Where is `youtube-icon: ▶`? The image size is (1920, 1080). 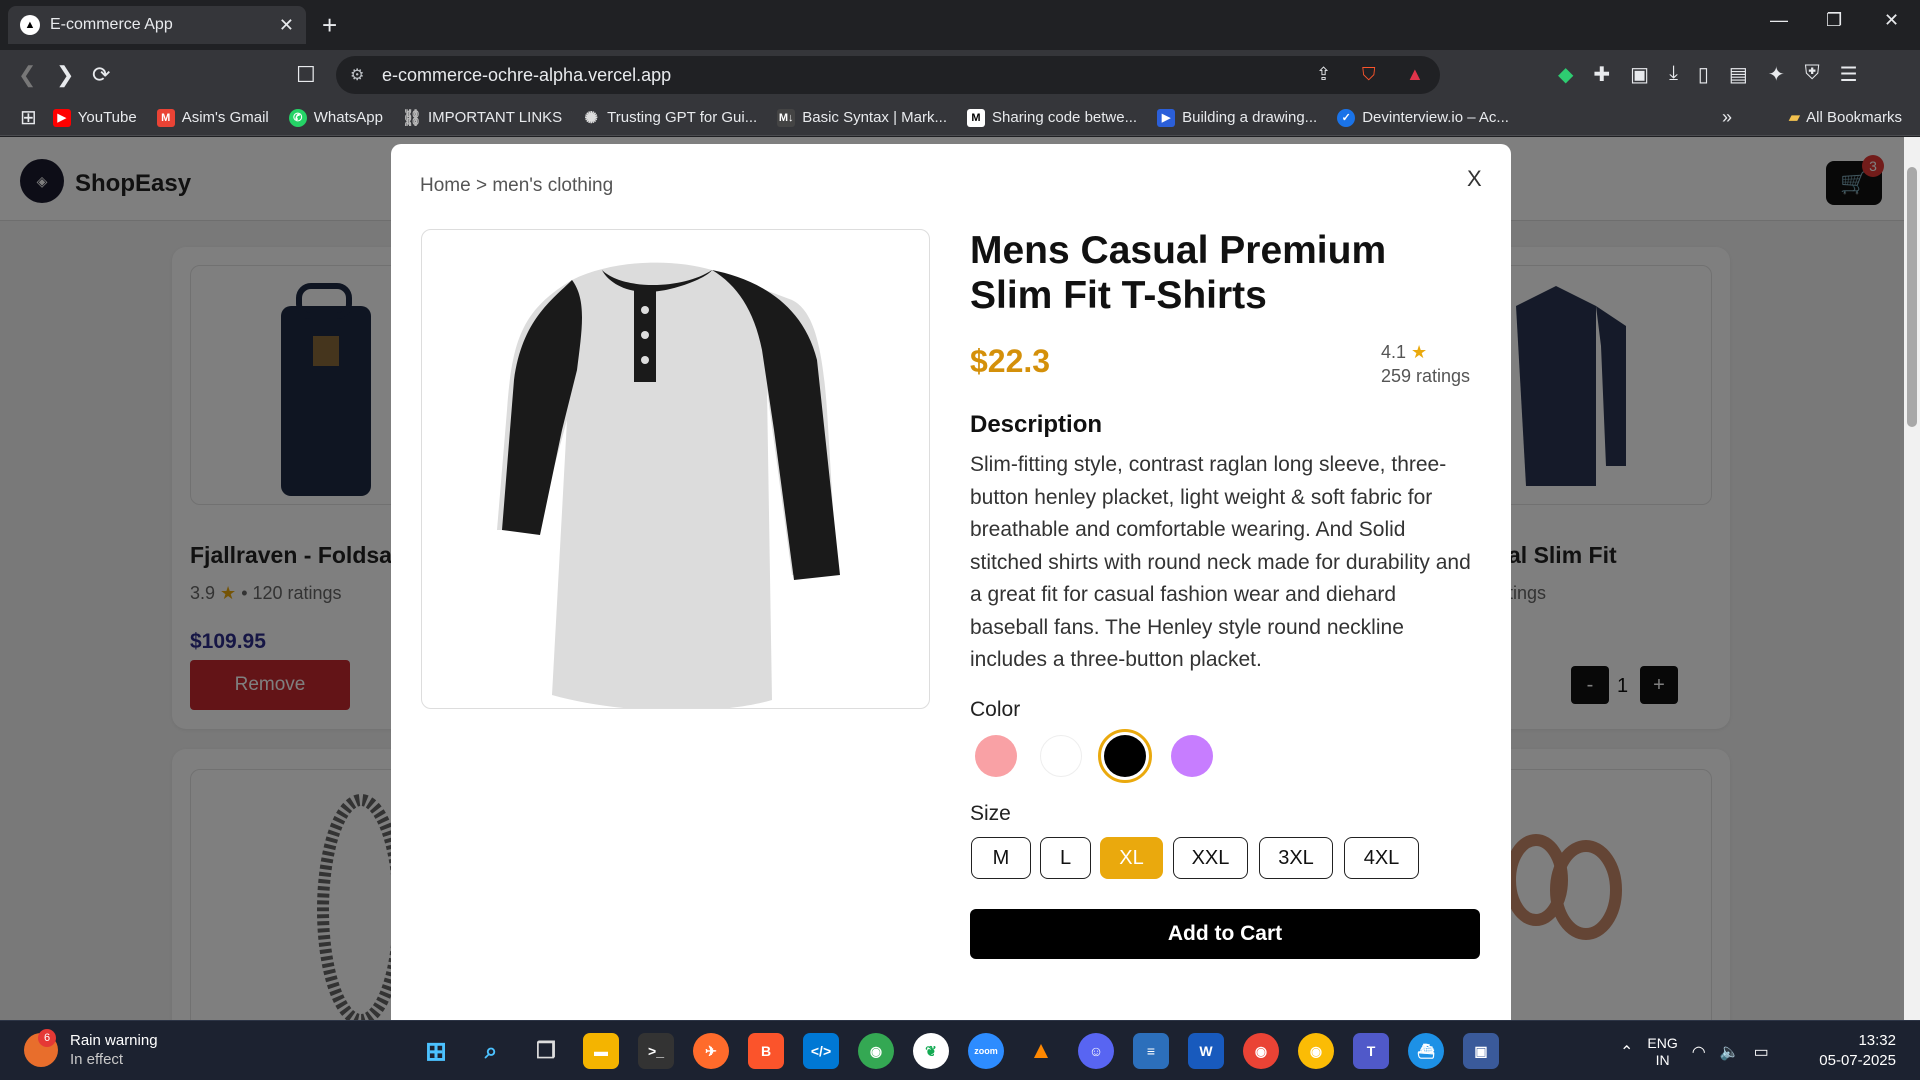 youtube-icon: ▶ is located at coordinates (61, 117).